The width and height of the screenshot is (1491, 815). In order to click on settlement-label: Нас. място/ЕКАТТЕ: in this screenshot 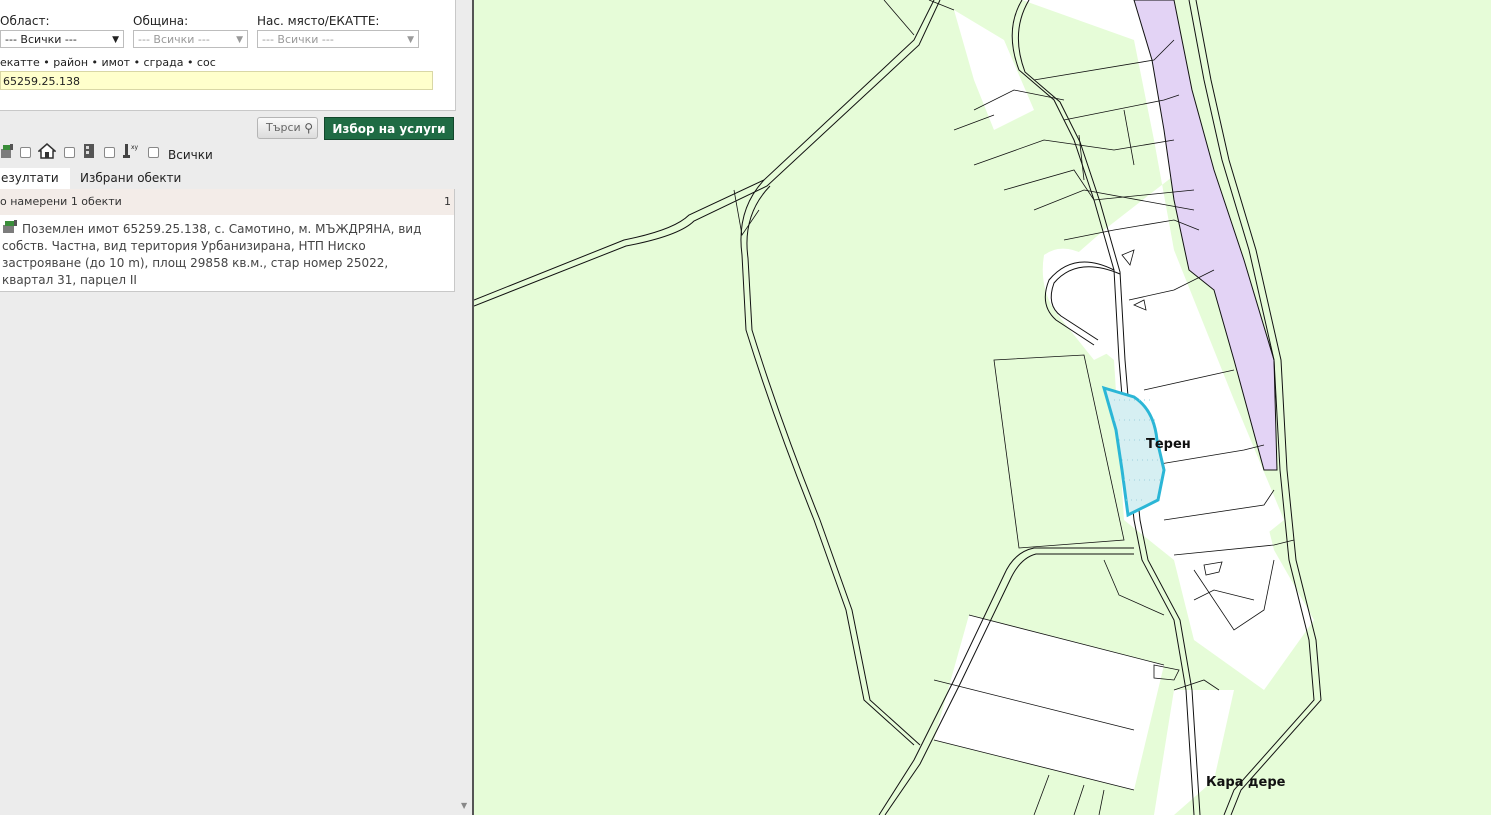, I will do `click(318, 21)`.